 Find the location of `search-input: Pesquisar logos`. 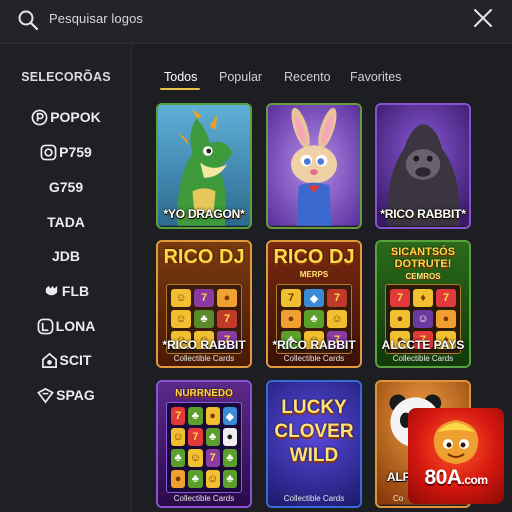

search-input: Pesquisar logos is located at coordinates (96, 18).